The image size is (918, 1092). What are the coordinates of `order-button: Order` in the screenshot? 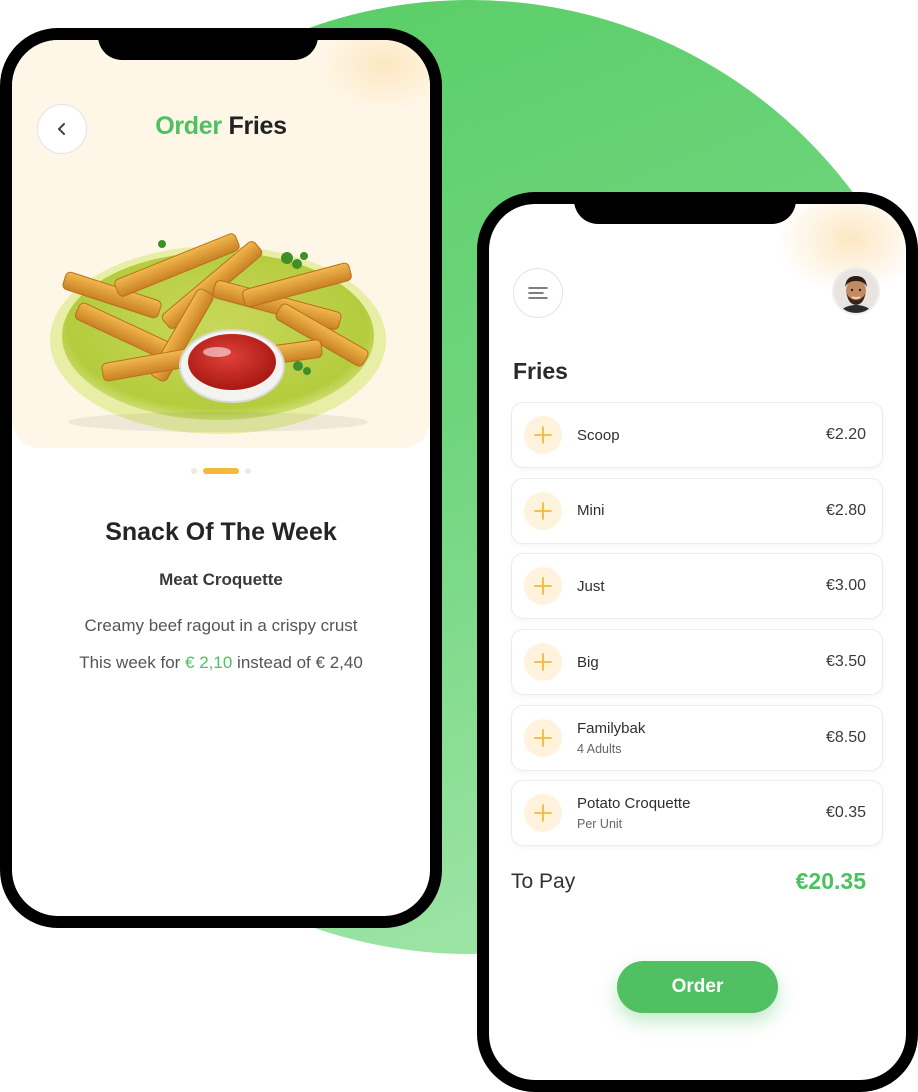 It's located at (697, 987).